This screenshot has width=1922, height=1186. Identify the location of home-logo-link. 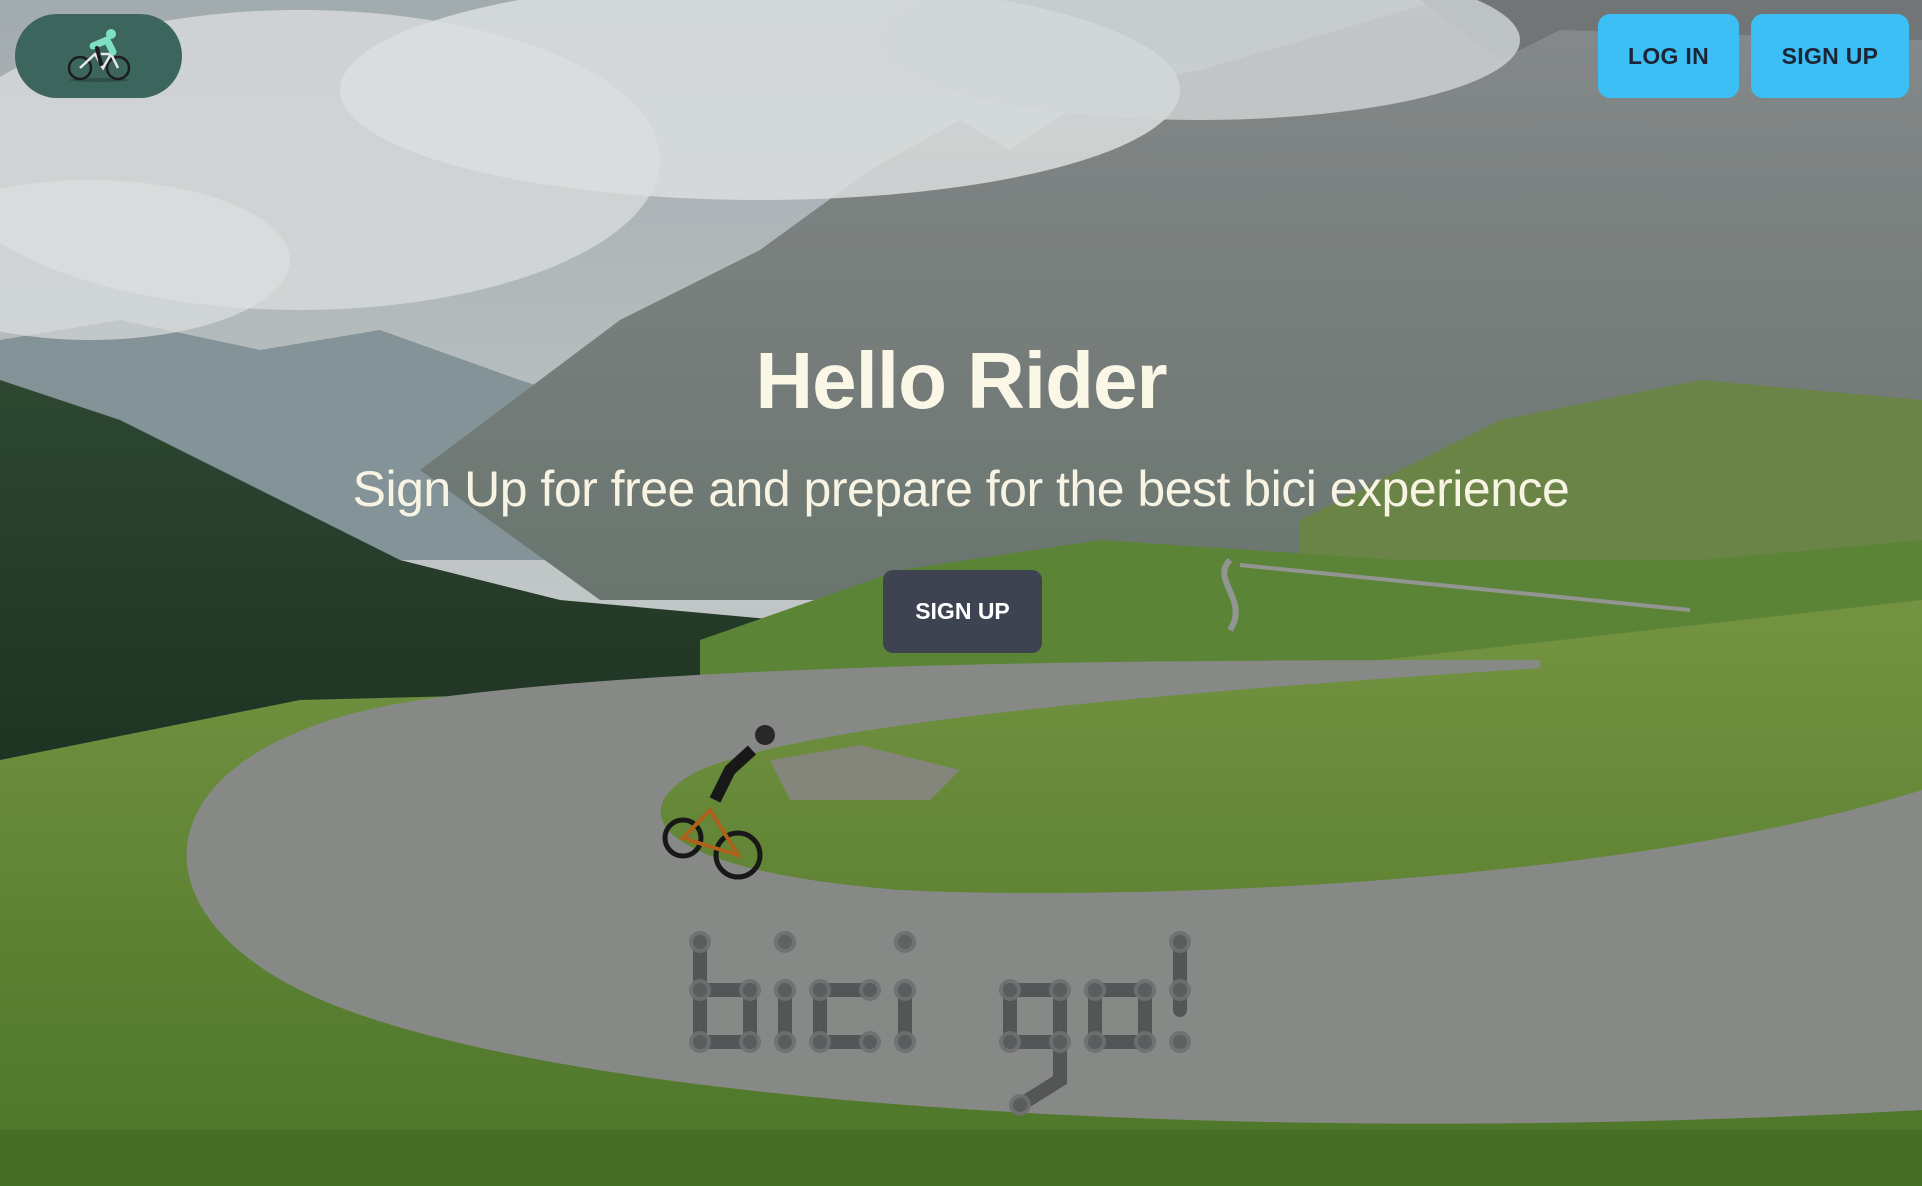
(98, 56).